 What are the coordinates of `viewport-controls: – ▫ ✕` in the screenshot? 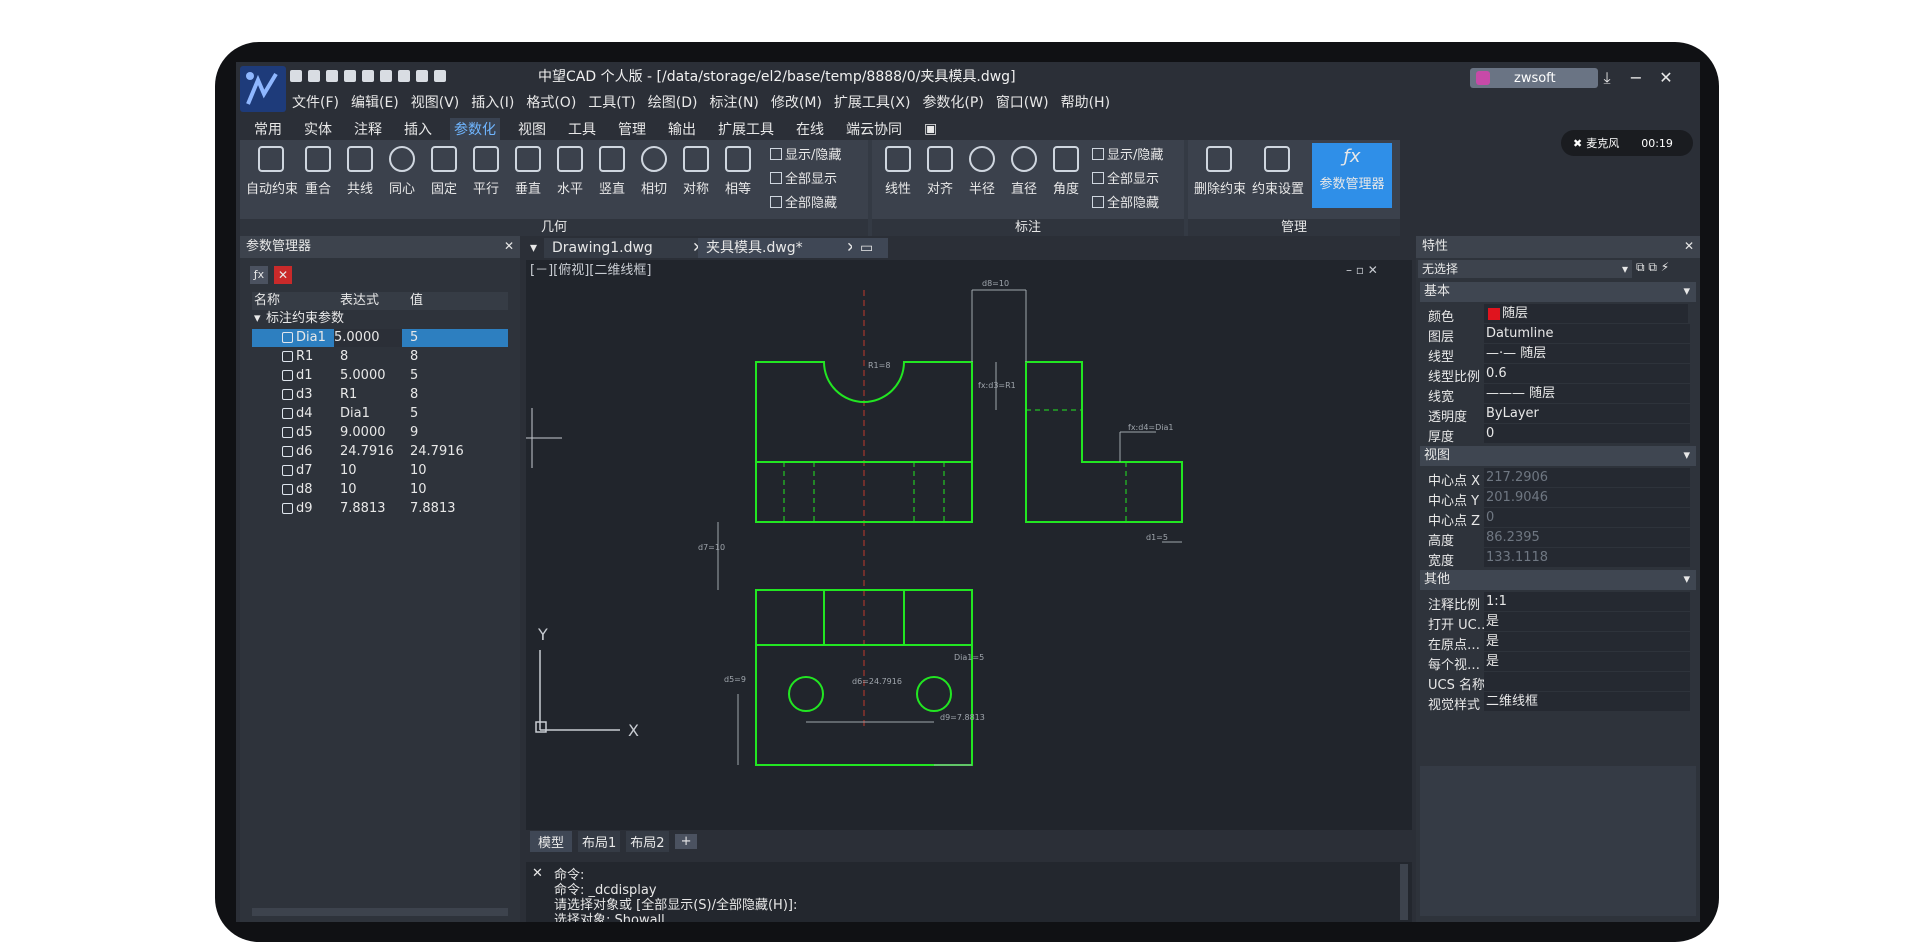 It's located at (1362, 270).